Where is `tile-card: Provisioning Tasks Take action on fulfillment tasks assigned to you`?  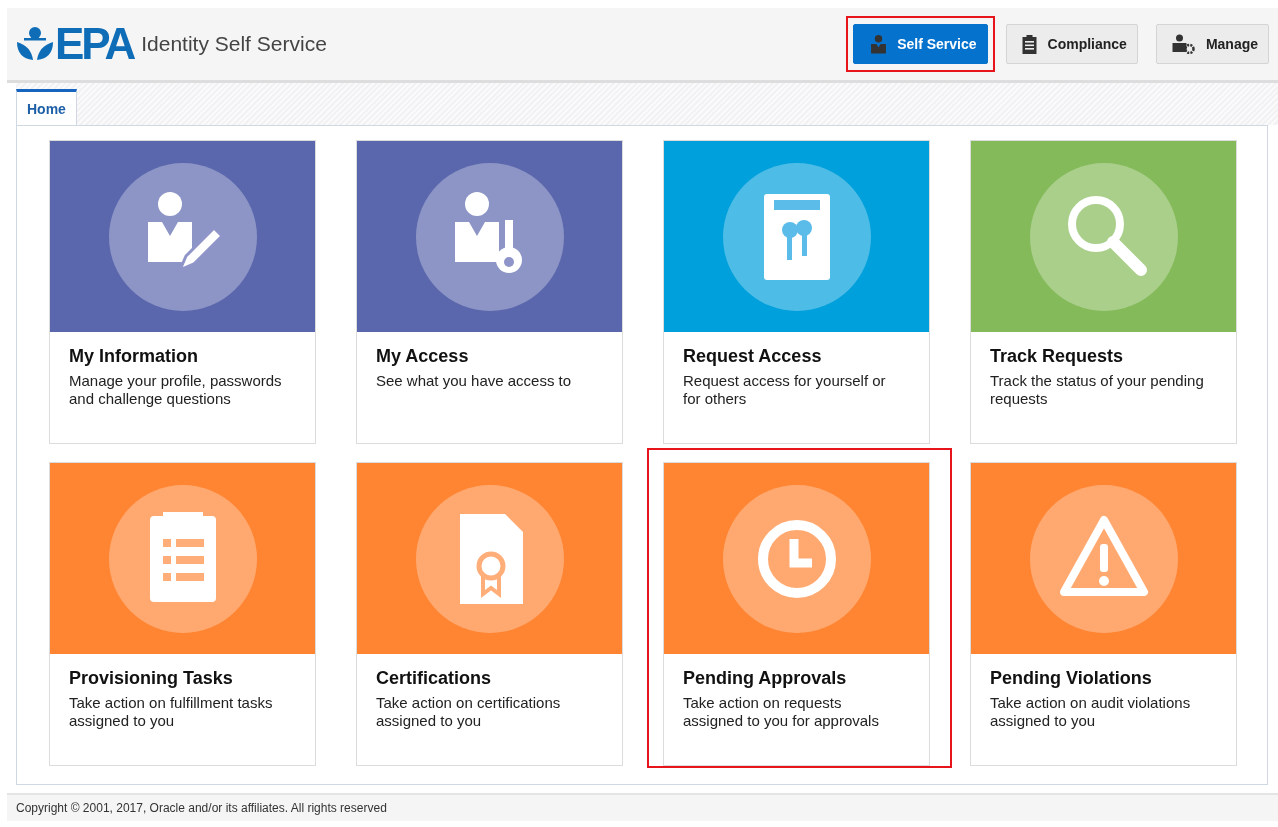 tile-card: Provisioning Tasks Take action on fulfillment tasks assigned to you is located at coordinates (182, 614).